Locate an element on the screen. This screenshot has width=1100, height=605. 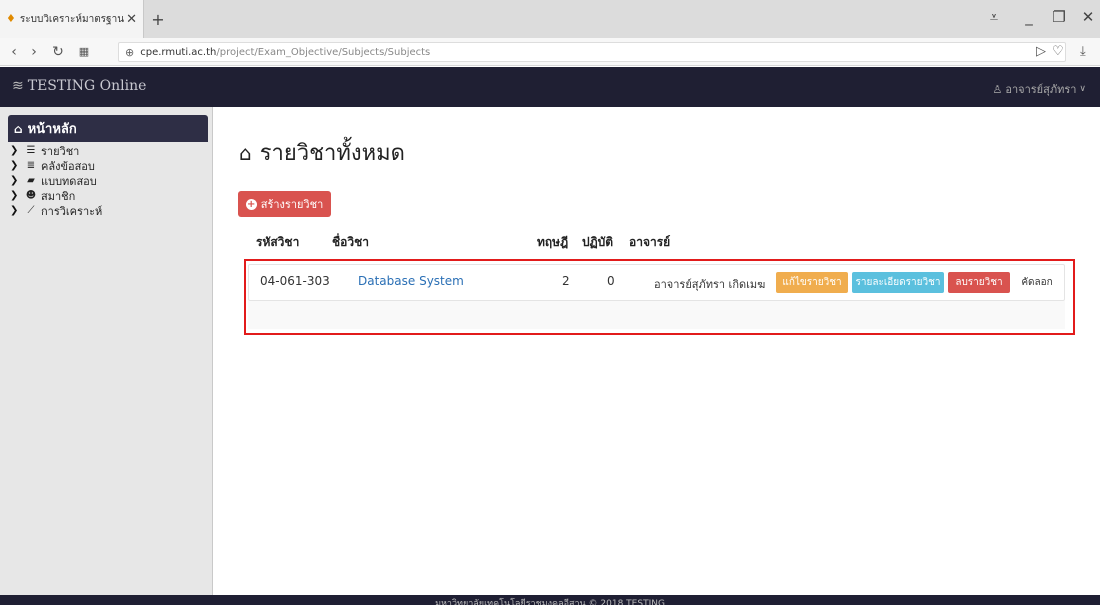
sidebar-item-members: ❯ ☻ สมาชิก is located at coordinates (109, 195).